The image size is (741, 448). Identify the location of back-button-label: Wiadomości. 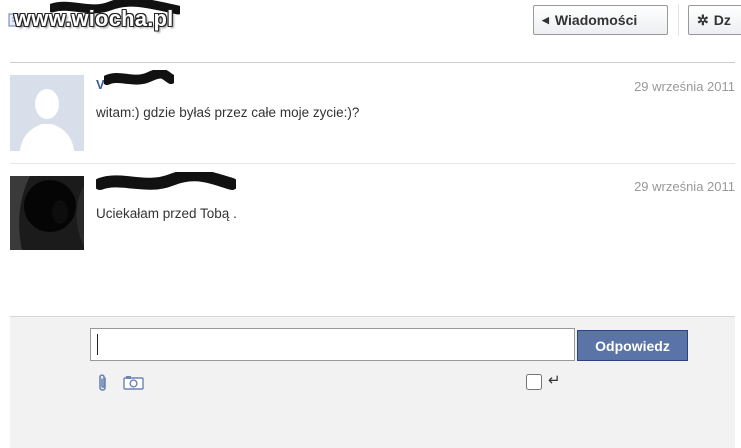
(596, 20).